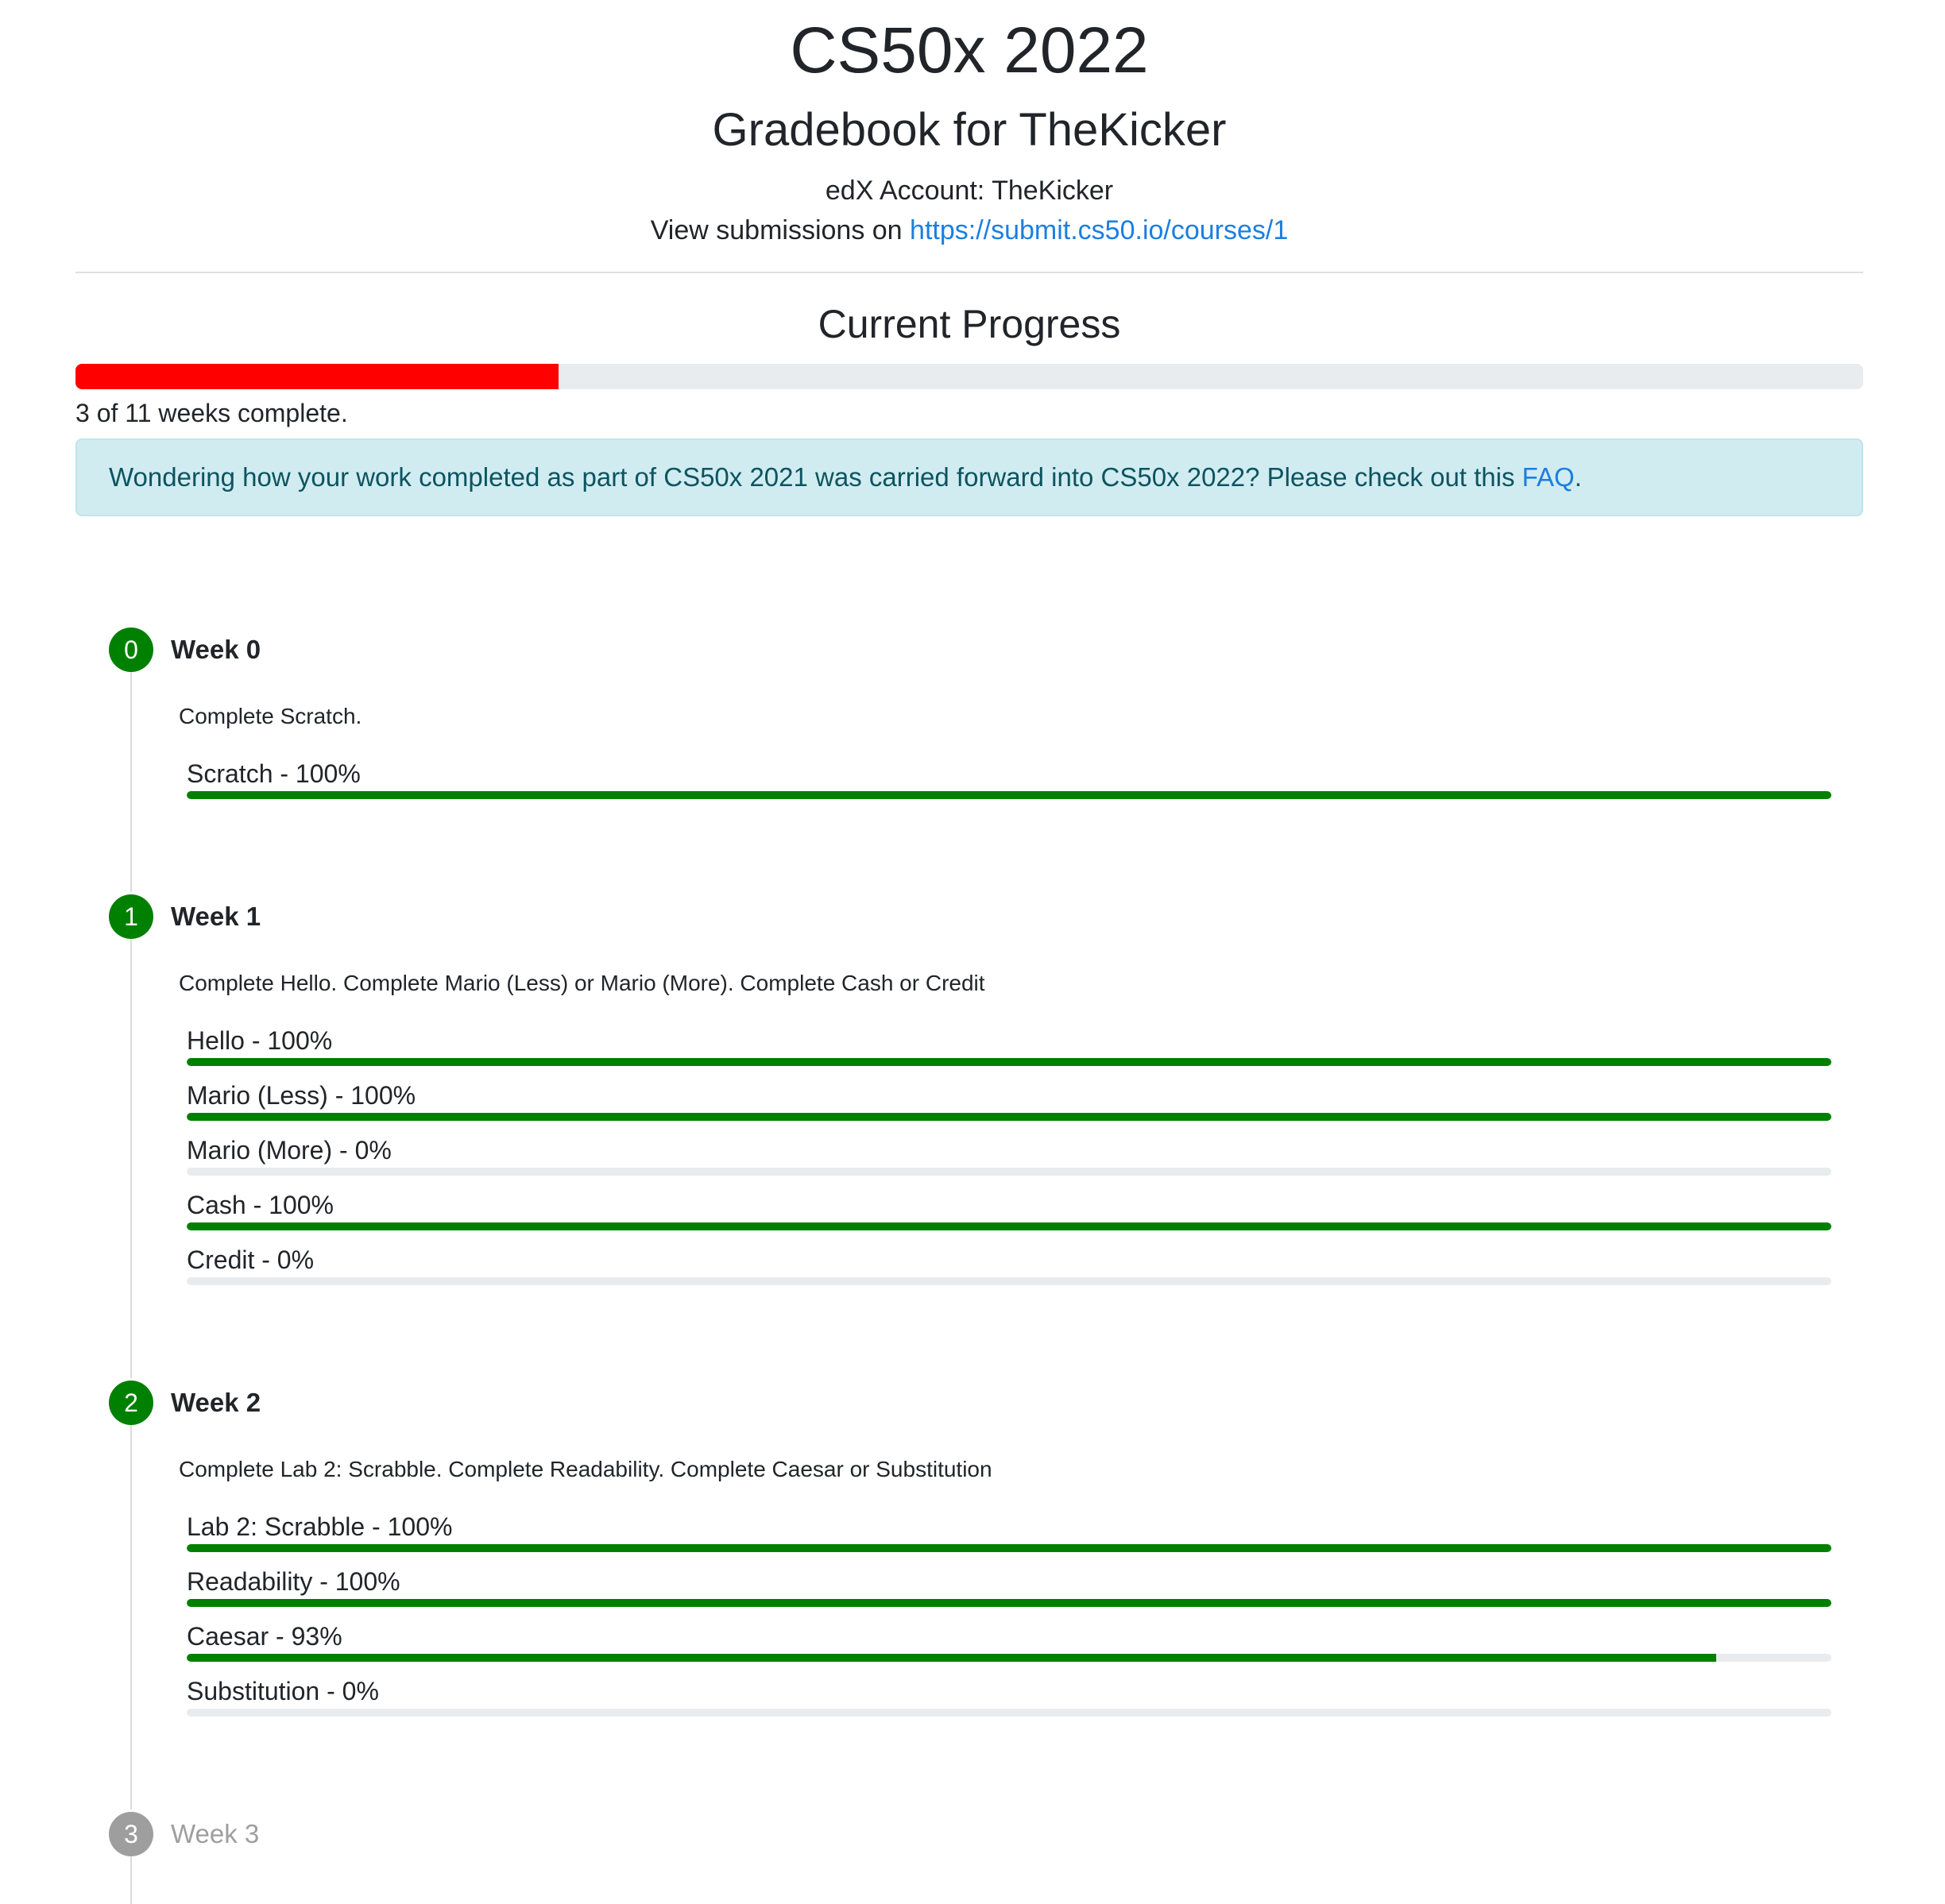  I want to click on week-title: Week 0, so click(216, 649).